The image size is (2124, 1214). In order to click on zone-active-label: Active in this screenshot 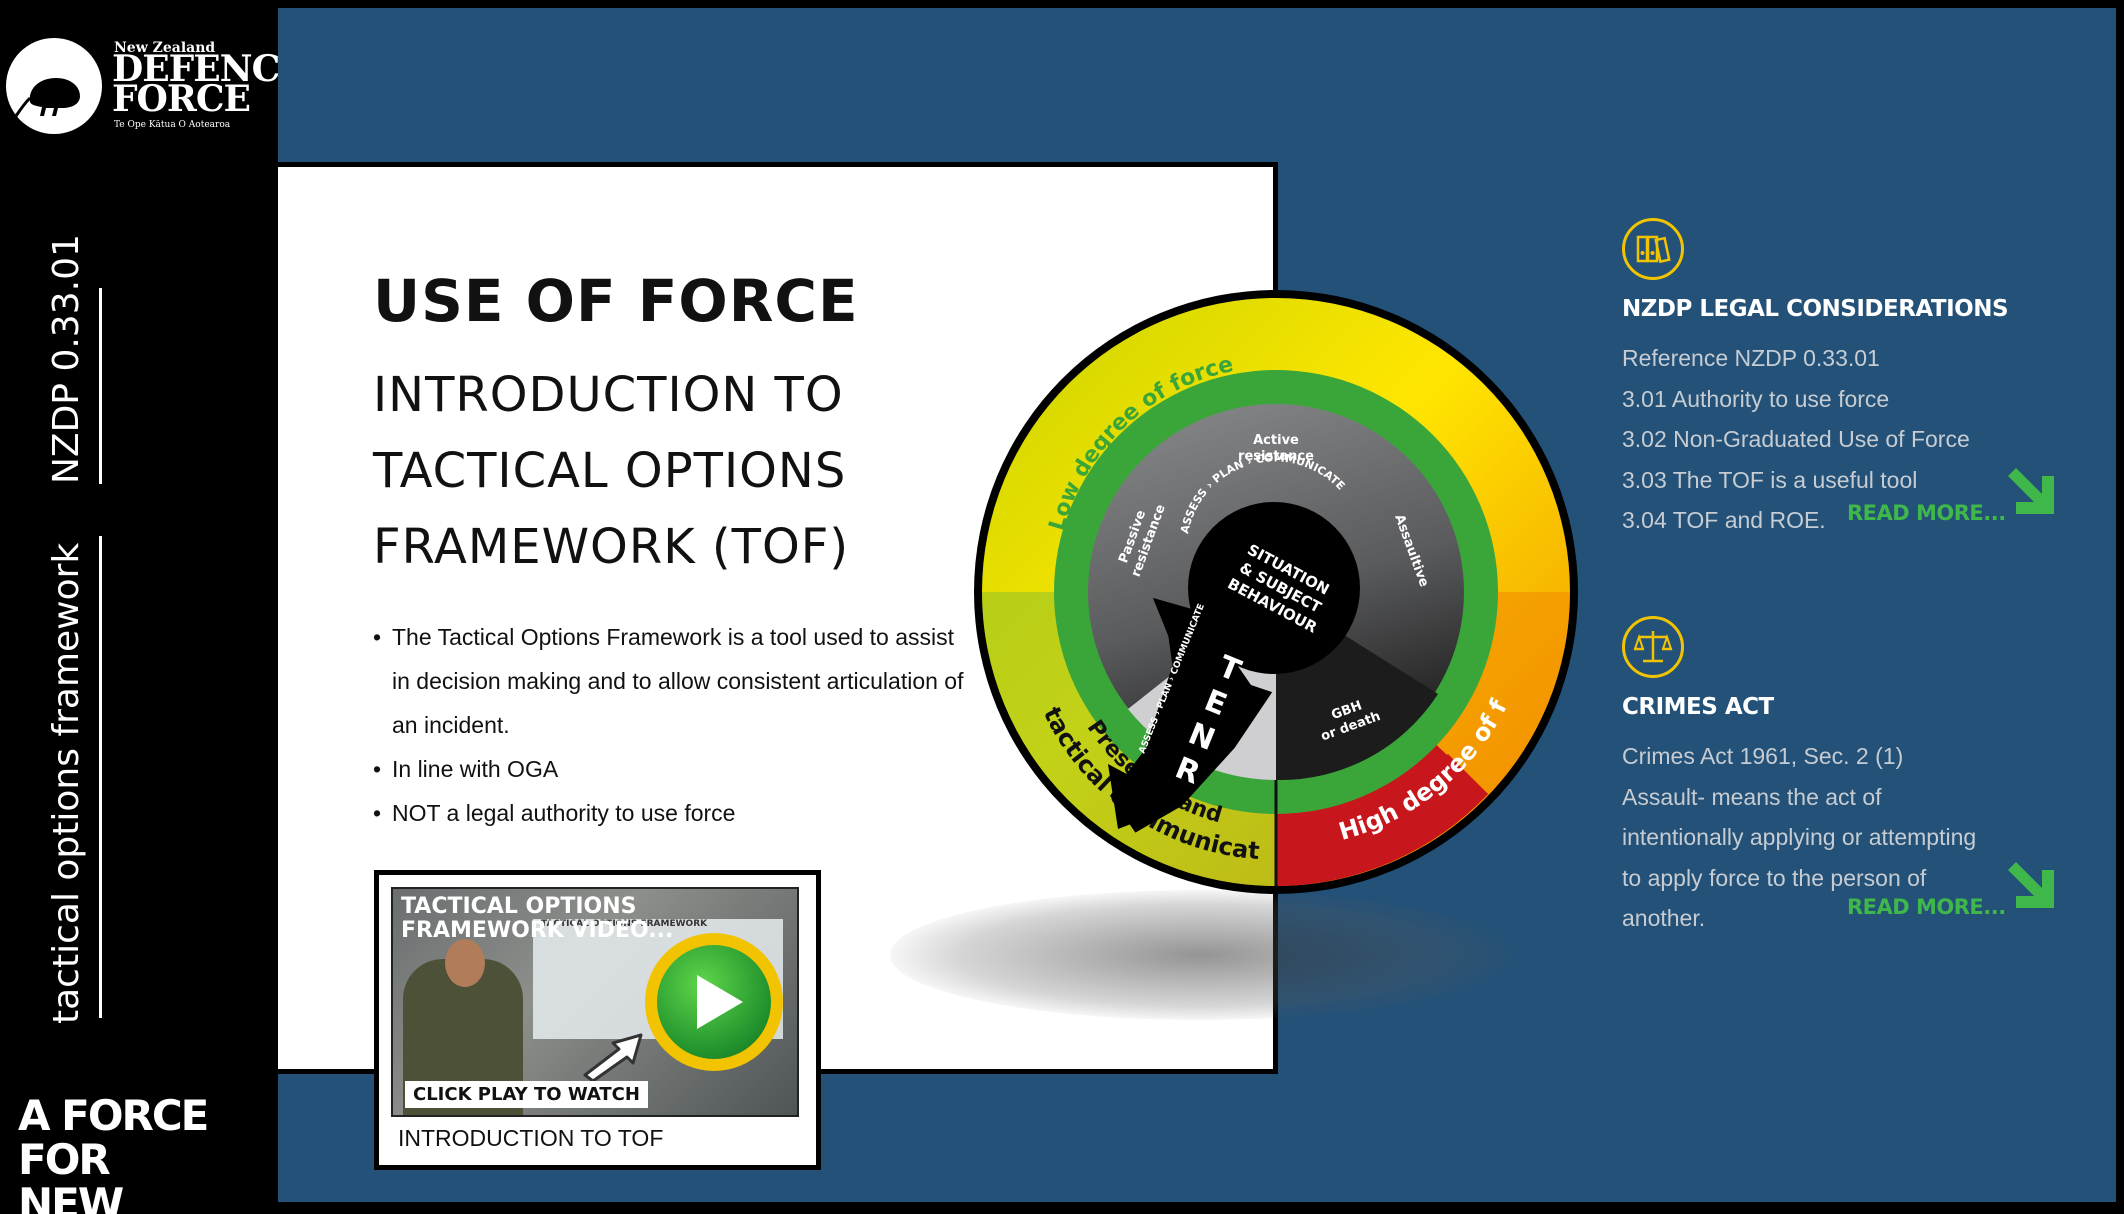, I will do `click(1276, 440)`.